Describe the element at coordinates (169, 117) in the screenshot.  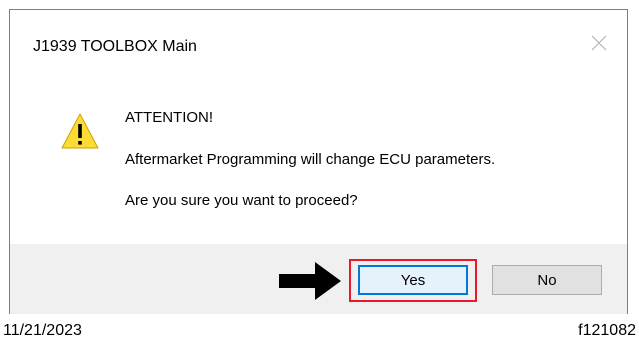
I see `attention-text: ATTENTION!` at that location.